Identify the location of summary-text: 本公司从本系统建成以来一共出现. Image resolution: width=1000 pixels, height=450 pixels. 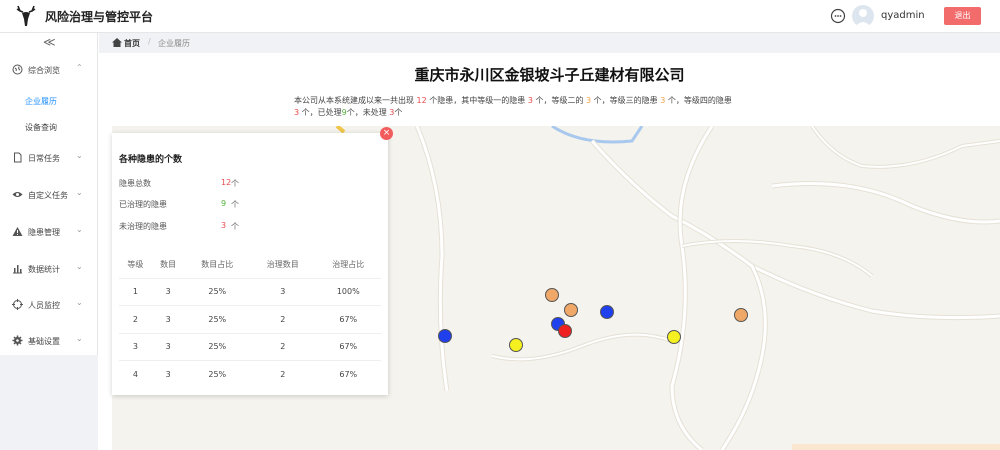
(354, 100).